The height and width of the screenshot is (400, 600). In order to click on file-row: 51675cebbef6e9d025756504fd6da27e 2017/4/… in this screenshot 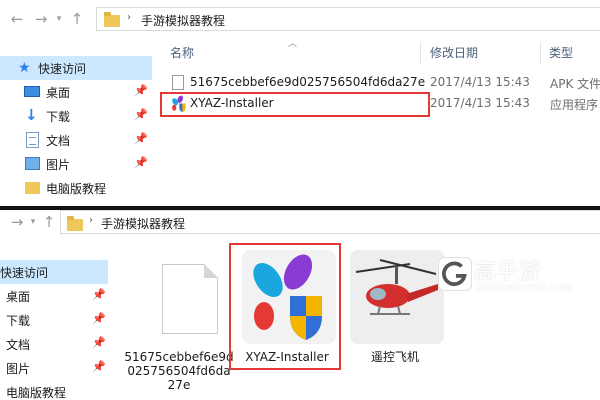, I will do `click(380, 83)`.